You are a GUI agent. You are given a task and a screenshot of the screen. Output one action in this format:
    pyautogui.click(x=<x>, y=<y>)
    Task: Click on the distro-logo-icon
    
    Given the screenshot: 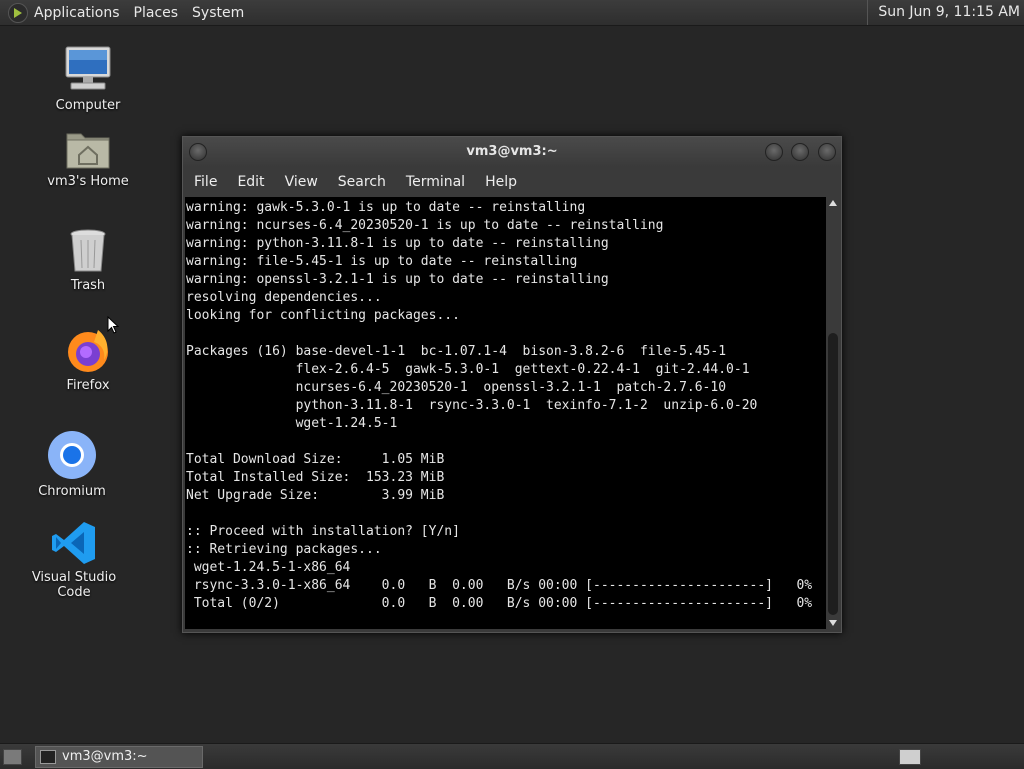 What is the action you would take?
    pyautogui.click(x=18, y=12)
    